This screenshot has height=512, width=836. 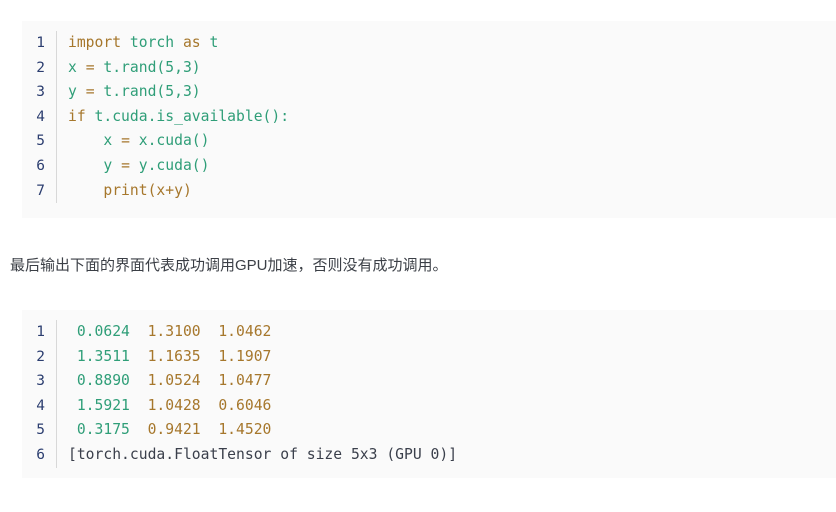 I want to click on output-line-row: 2 1.3511 1.1635 1.1907, so click(x=429, y=357).